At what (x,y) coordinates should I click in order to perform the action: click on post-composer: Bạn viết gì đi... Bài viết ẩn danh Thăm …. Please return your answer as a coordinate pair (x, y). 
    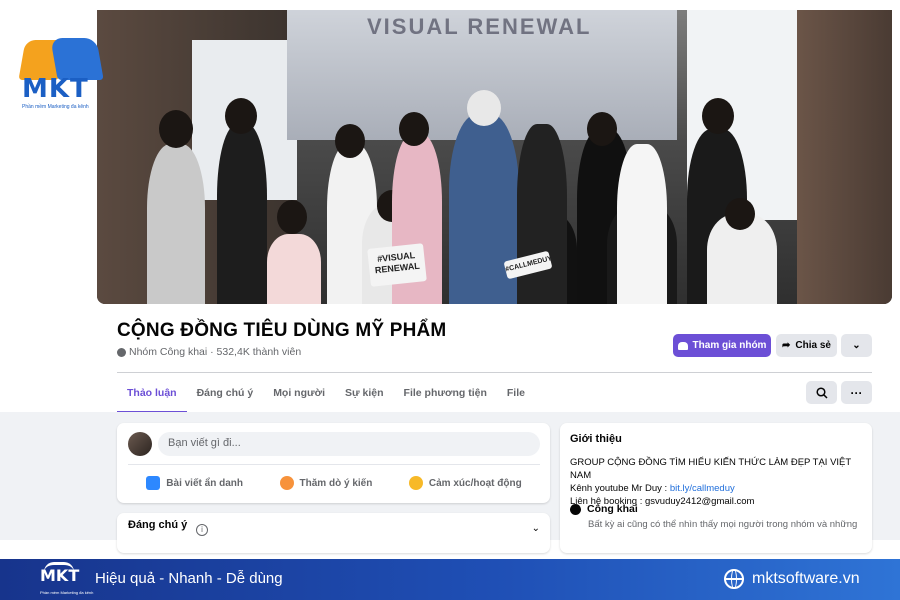
    Looking at the image, I should click on (333, 463).